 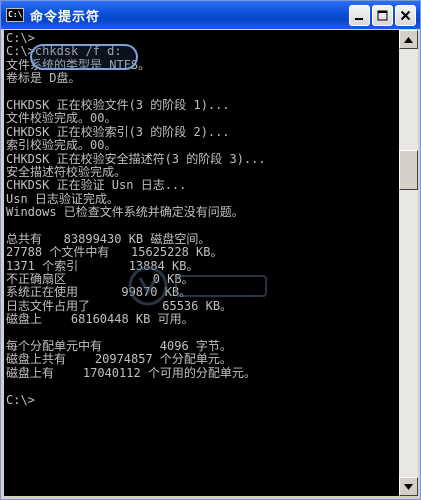 I want to click on close-button, so click(x=405, y=15).